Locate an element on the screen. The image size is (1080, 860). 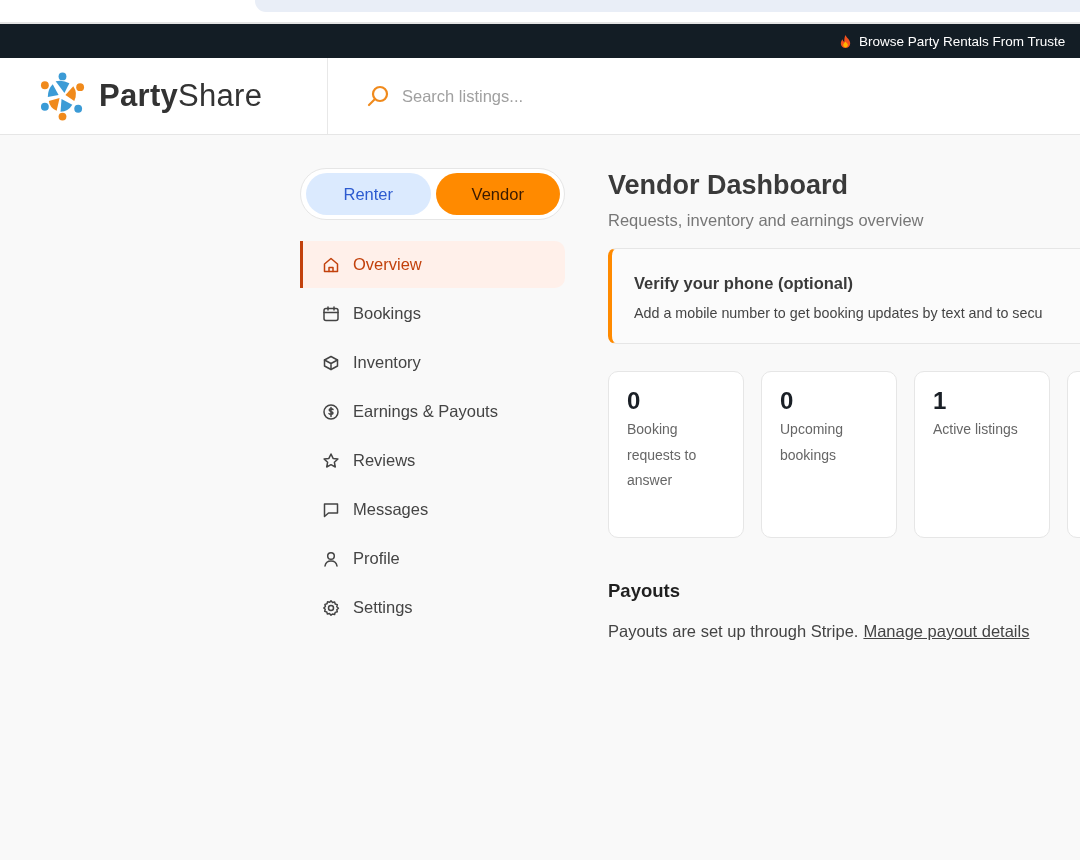
mode-tab: Renter is located at coordinates (368, 194).